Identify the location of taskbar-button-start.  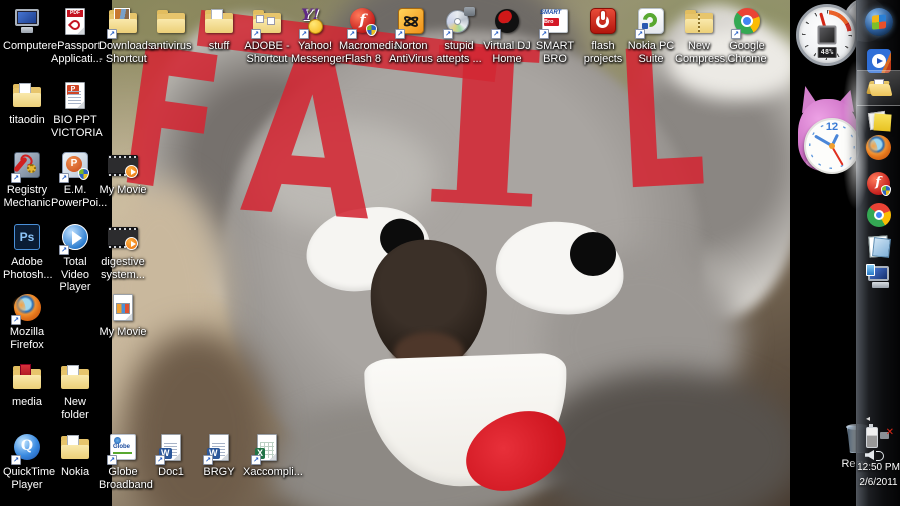
(878, 22).